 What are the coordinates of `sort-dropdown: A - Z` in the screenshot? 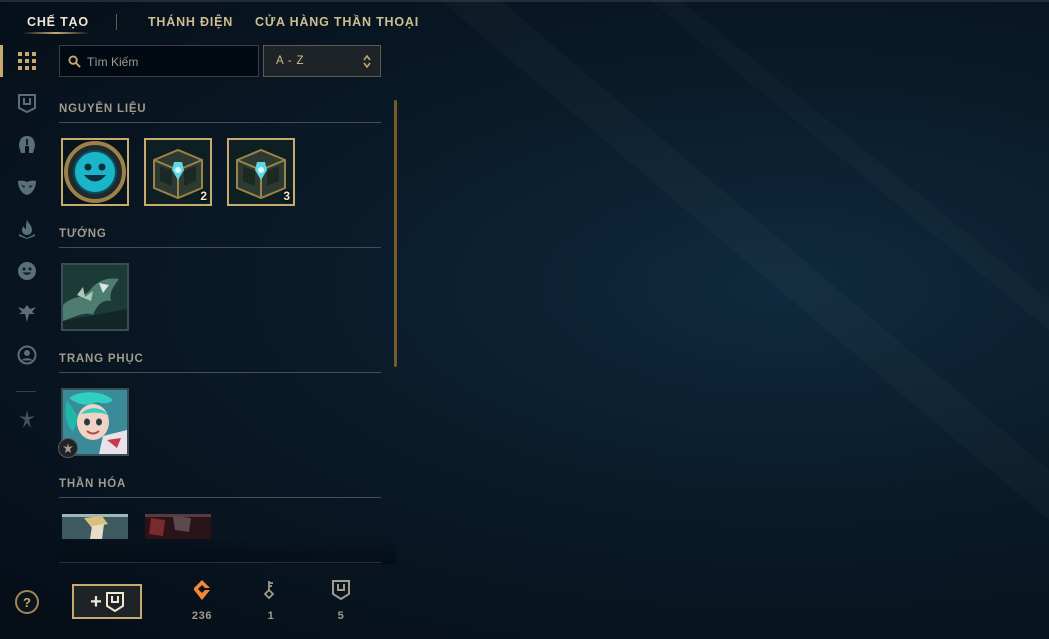 It's located at (322, 61).